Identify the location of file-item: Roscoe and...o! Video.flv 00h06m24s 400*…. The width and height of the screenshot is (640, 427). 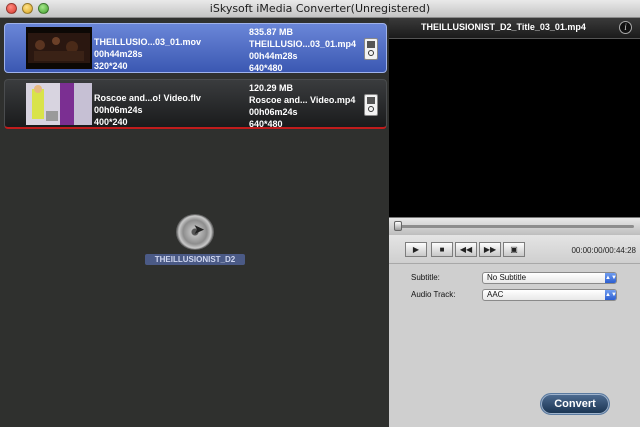
(195, 104).